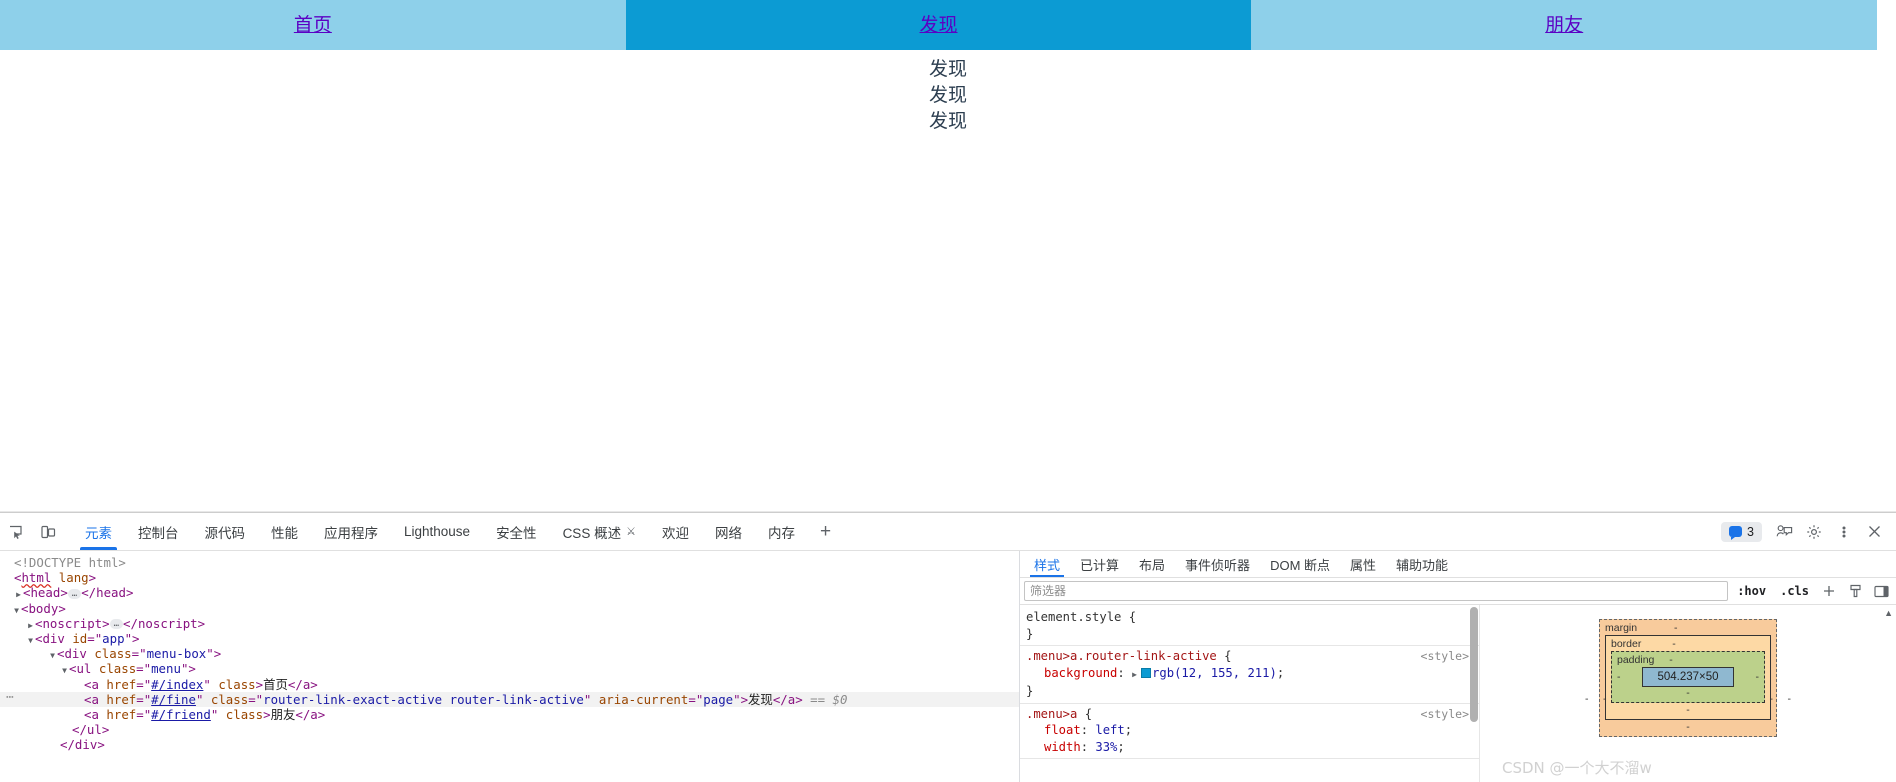 The image size is (1896, 782). What do you see at coordinates (1106, 747) in the screenshot?
I see `css-property-value: 33%` at bounding box center [1106, 747].